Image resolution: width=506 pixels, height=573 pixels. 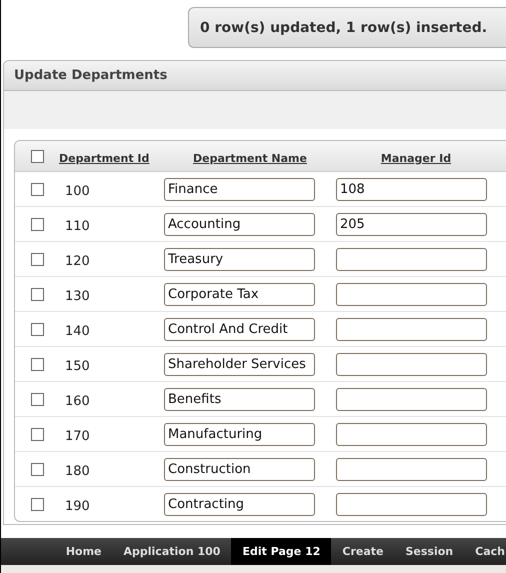 I want to click on table-cell-text: 180, so click(x=77, y=471).